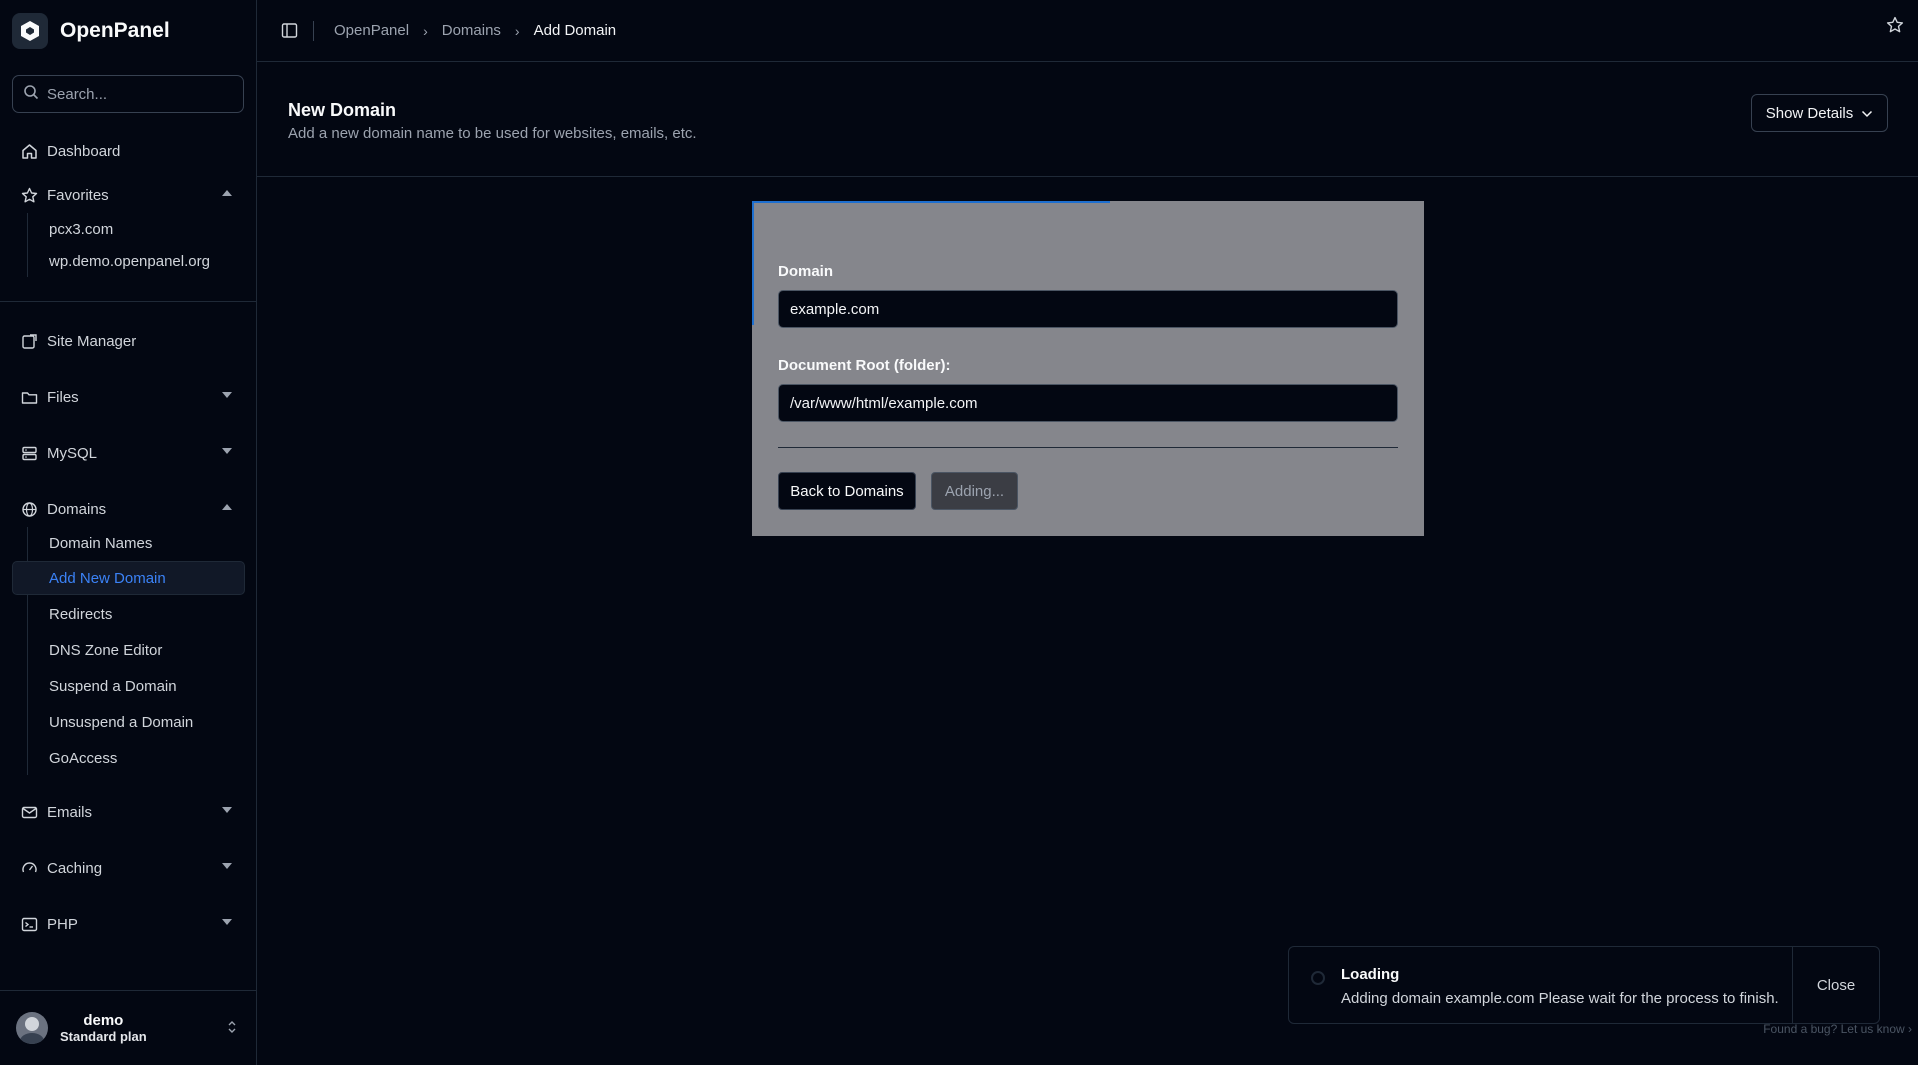 This screenshot has width=1918, height=1065. Describe the element at coordinates (1836, 985) in the screenshot. I see `toast-close-button: Close` at that location.